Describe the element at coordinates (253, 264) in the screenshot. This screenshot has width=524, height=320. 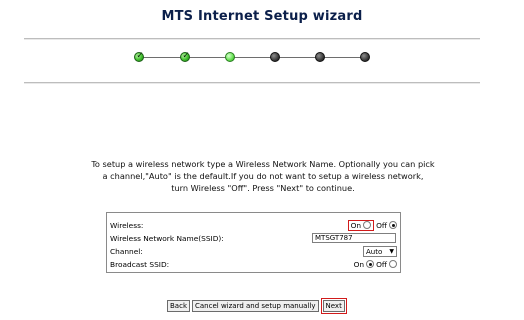
I see `broadcast-ssid-row: Broadcast SSID: On Off` at that location.